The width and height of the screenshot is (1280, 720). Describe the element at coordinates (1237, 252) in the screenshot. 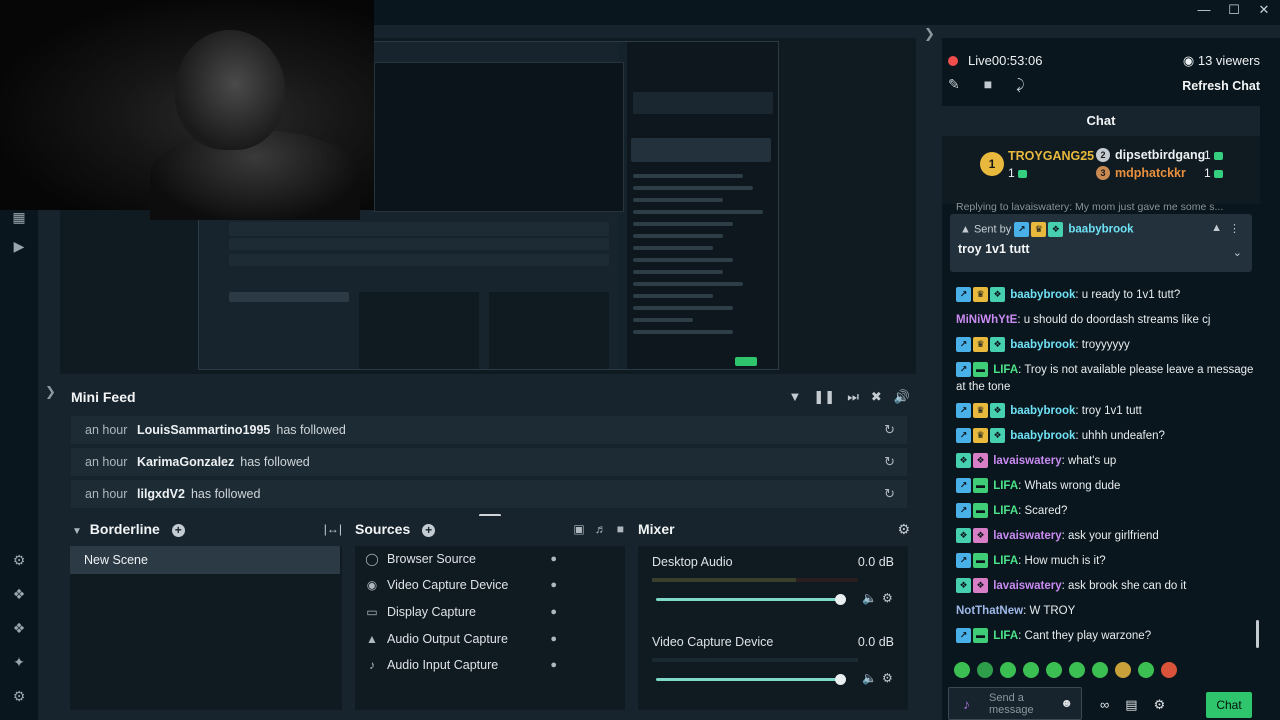

I see `chevron-down-icon: ⌄` at that location.